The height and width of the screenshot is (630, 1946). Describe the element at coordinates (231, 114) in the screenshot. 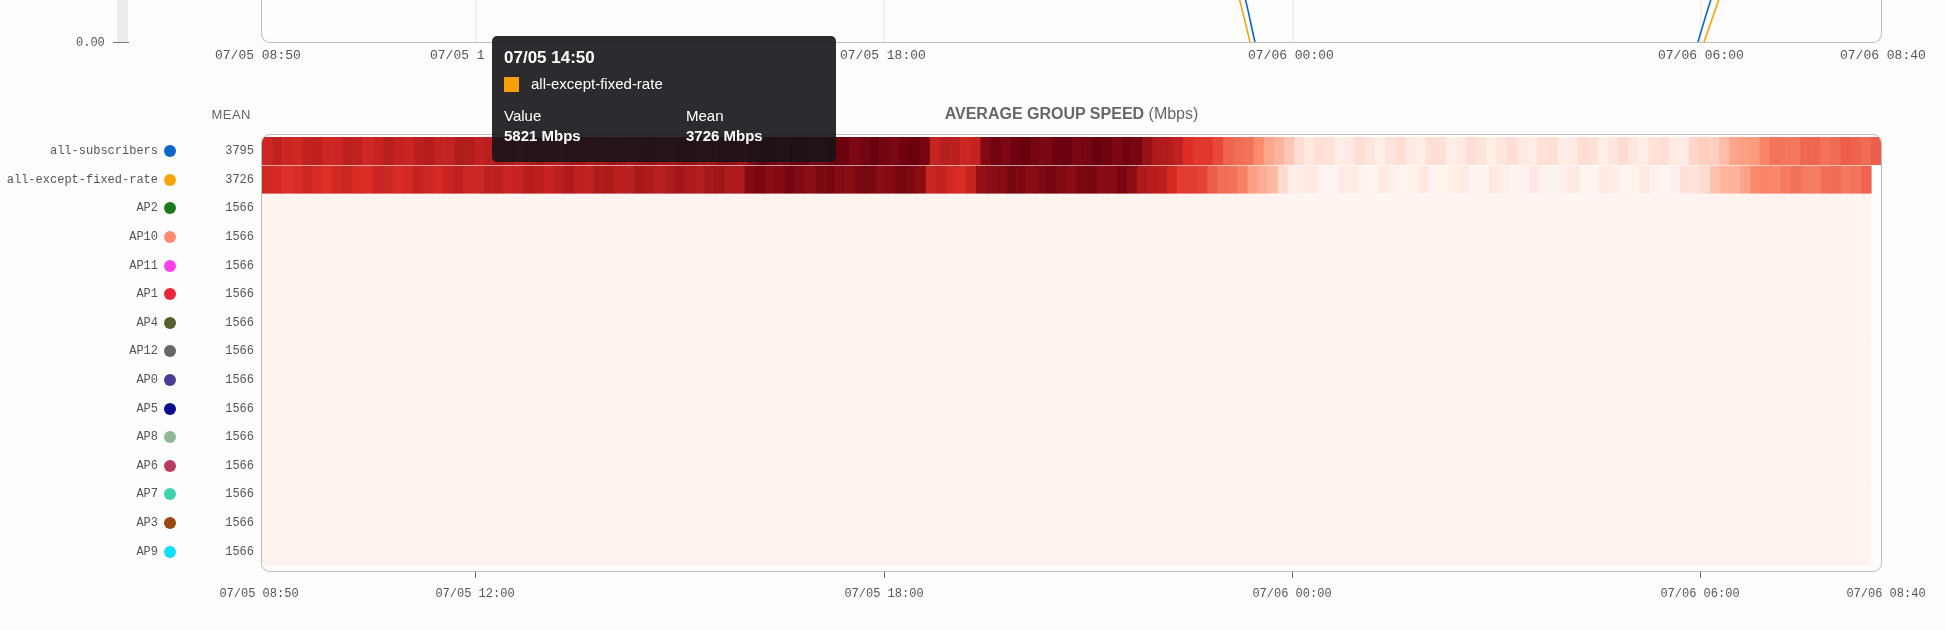

I see `column-heading: MEAN` at that location.